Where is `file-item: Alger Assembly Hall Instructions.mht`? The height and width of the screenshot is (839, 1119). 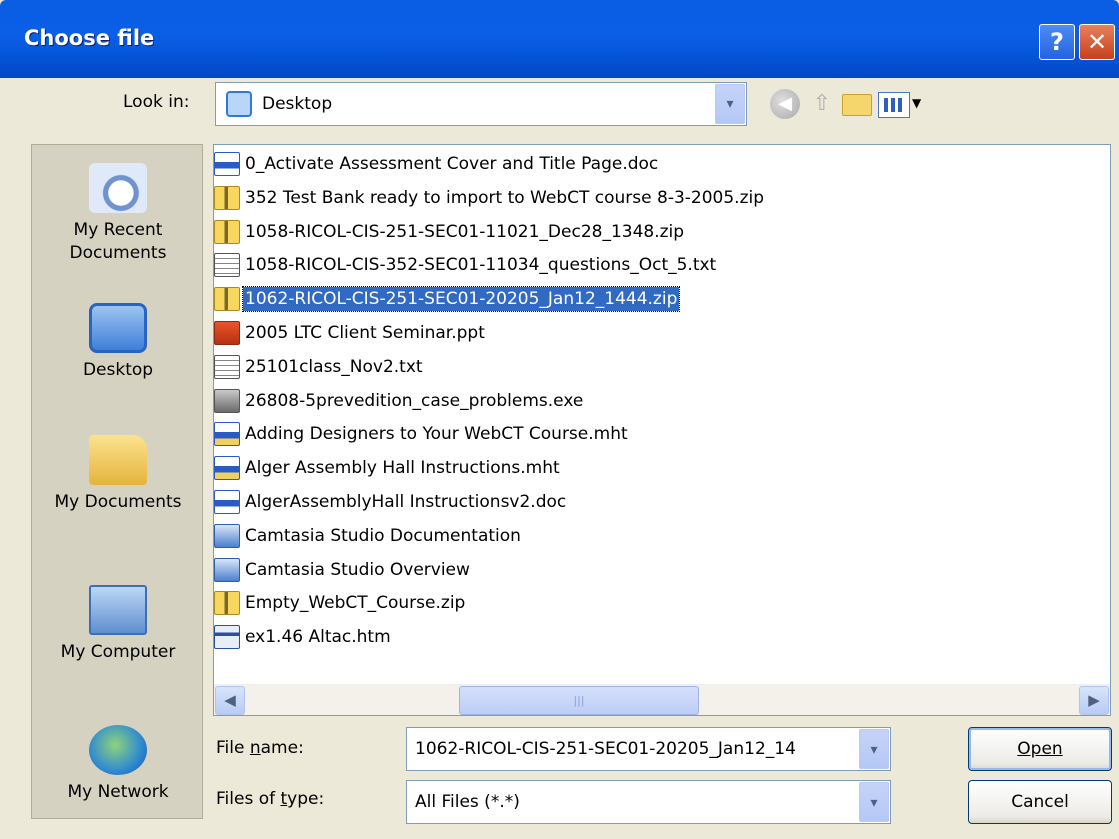 file-item: Alger Assembly Hall Instructions.mht is located at coordinates (388, 470).